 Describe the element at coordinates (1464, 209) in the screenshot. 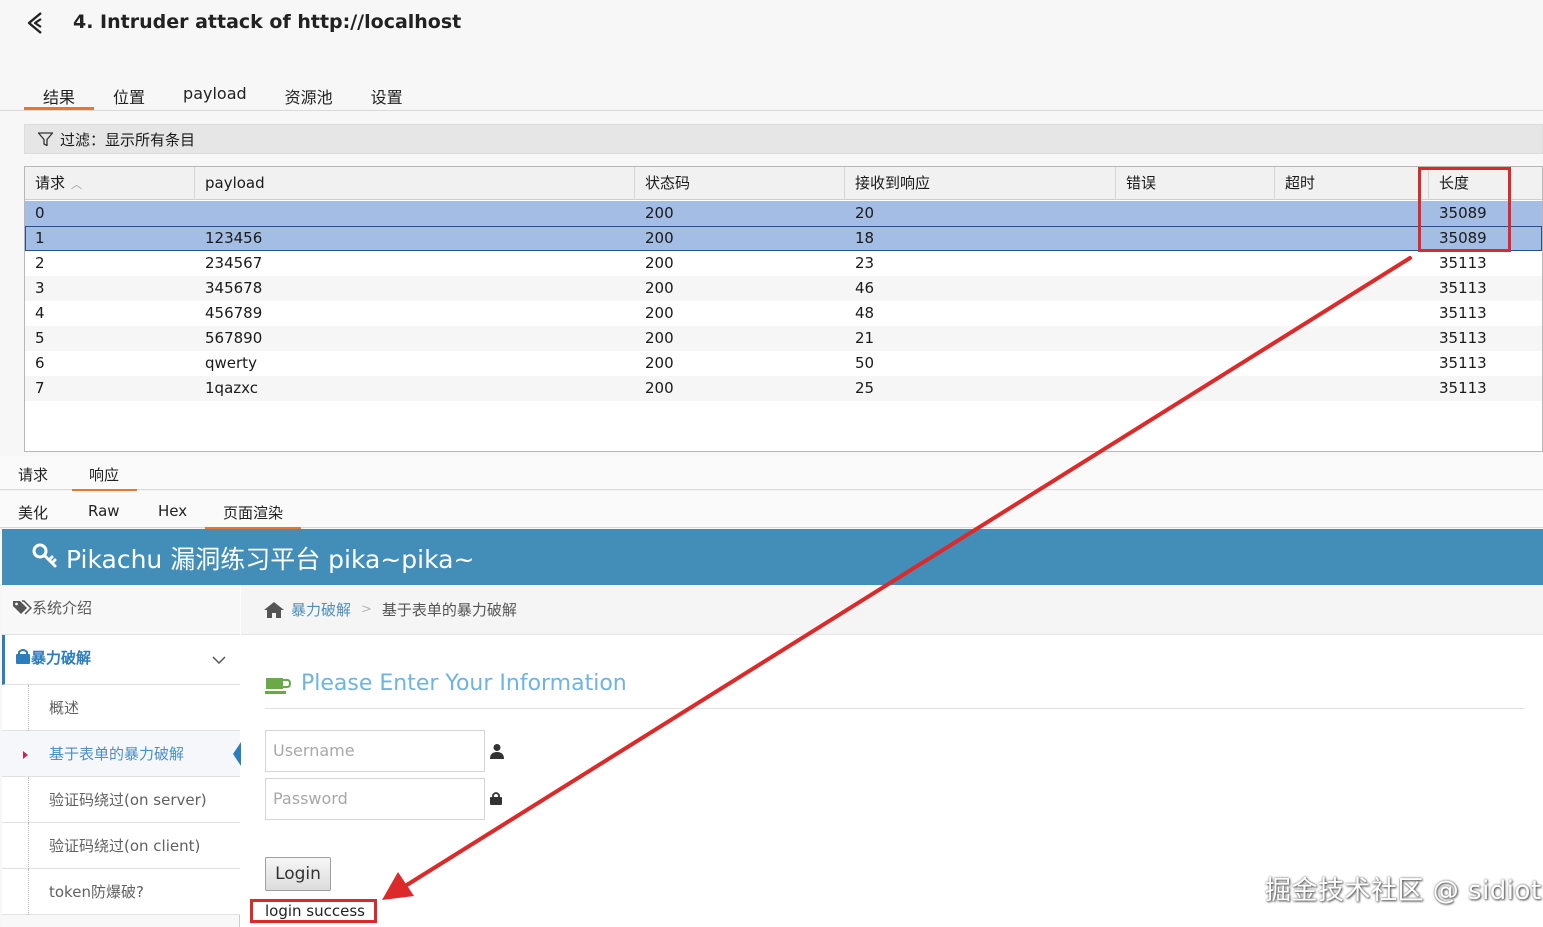

I see `annotation-length-box` at that location.